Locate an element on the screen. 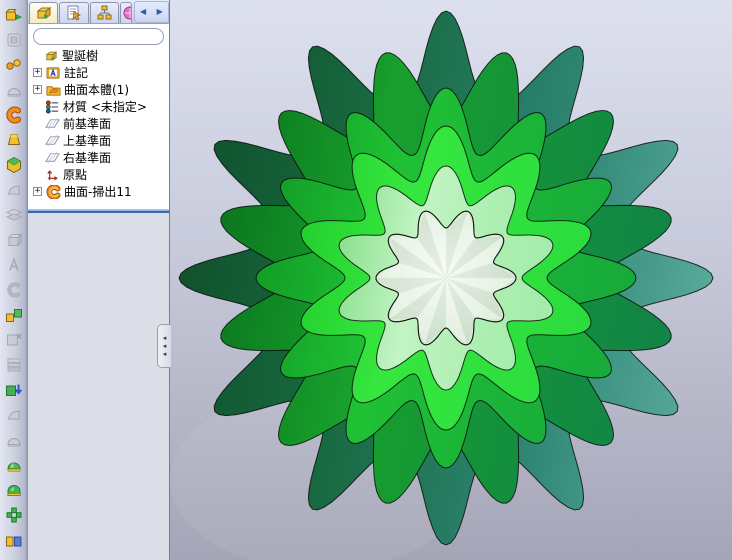  origin-icon is located at coordinates (52, 174).